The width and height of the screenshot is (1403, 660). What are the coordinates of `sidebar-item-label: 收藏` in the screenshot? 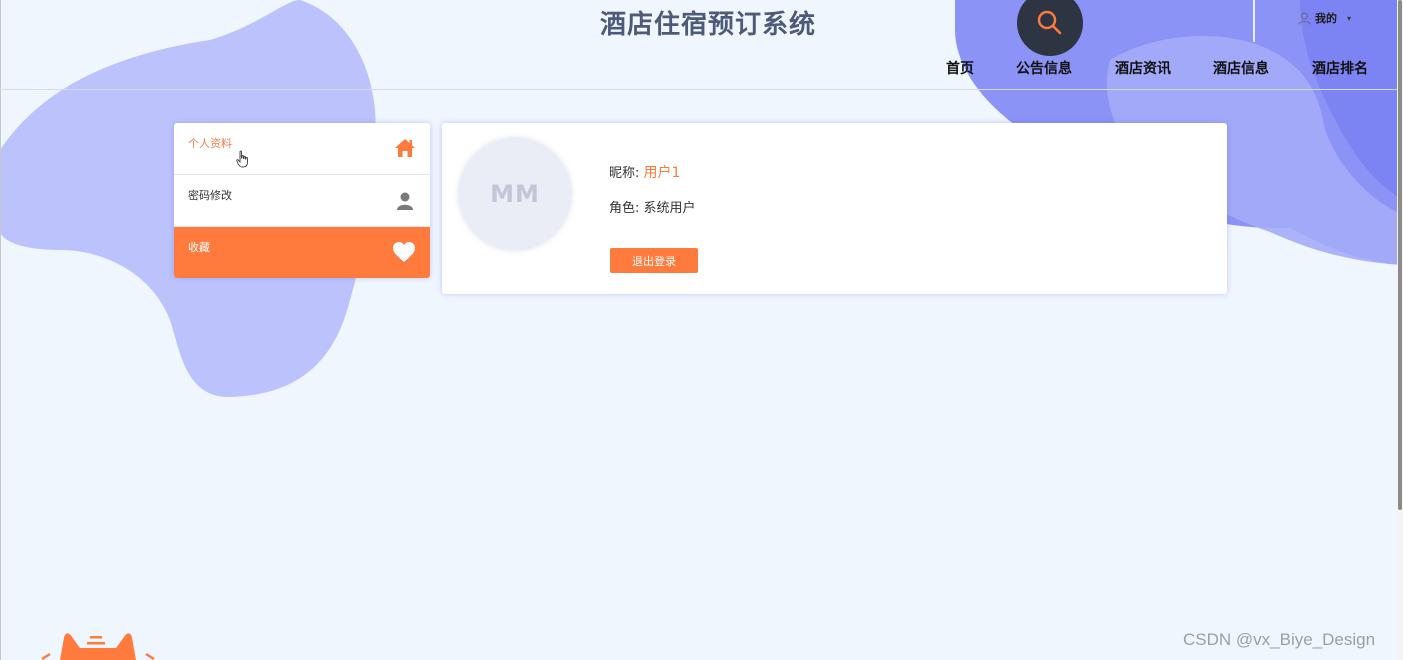 It's located at (199, 247).